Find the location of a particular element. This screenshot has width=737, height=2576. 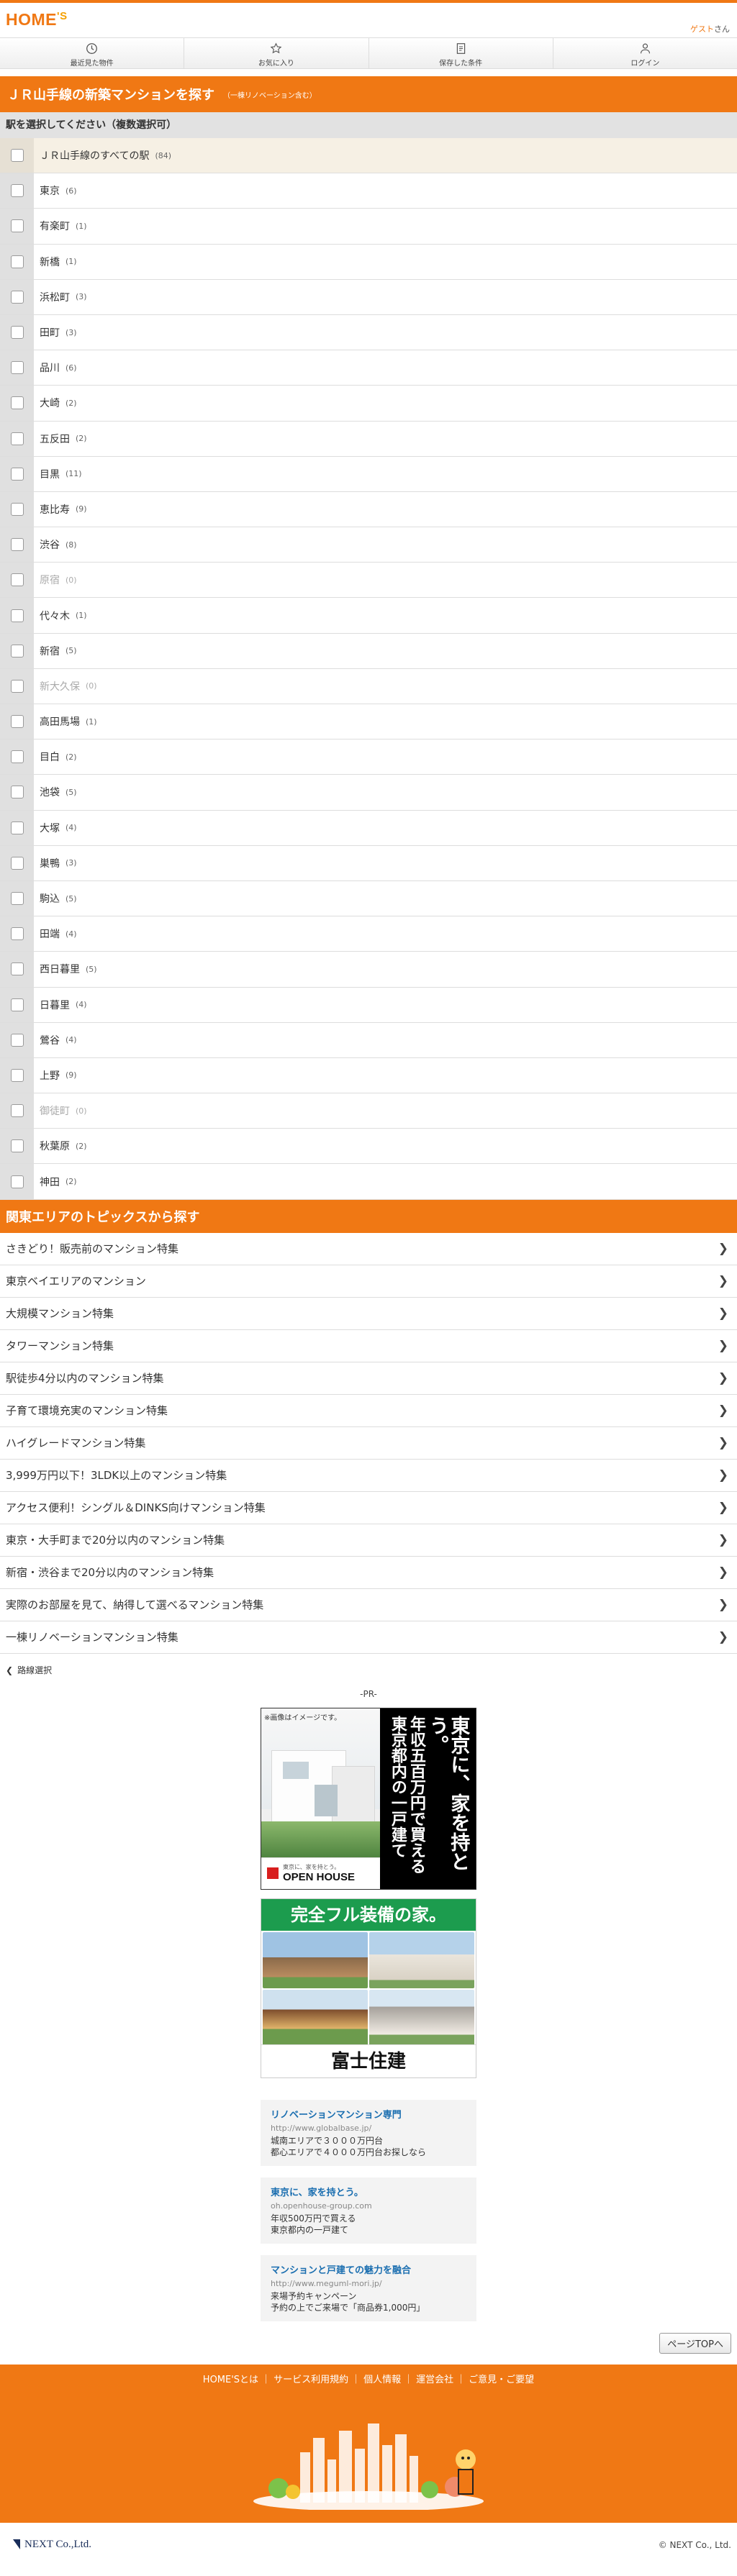

station-item: 原宿 (0) is located at coordinates (368, 581).